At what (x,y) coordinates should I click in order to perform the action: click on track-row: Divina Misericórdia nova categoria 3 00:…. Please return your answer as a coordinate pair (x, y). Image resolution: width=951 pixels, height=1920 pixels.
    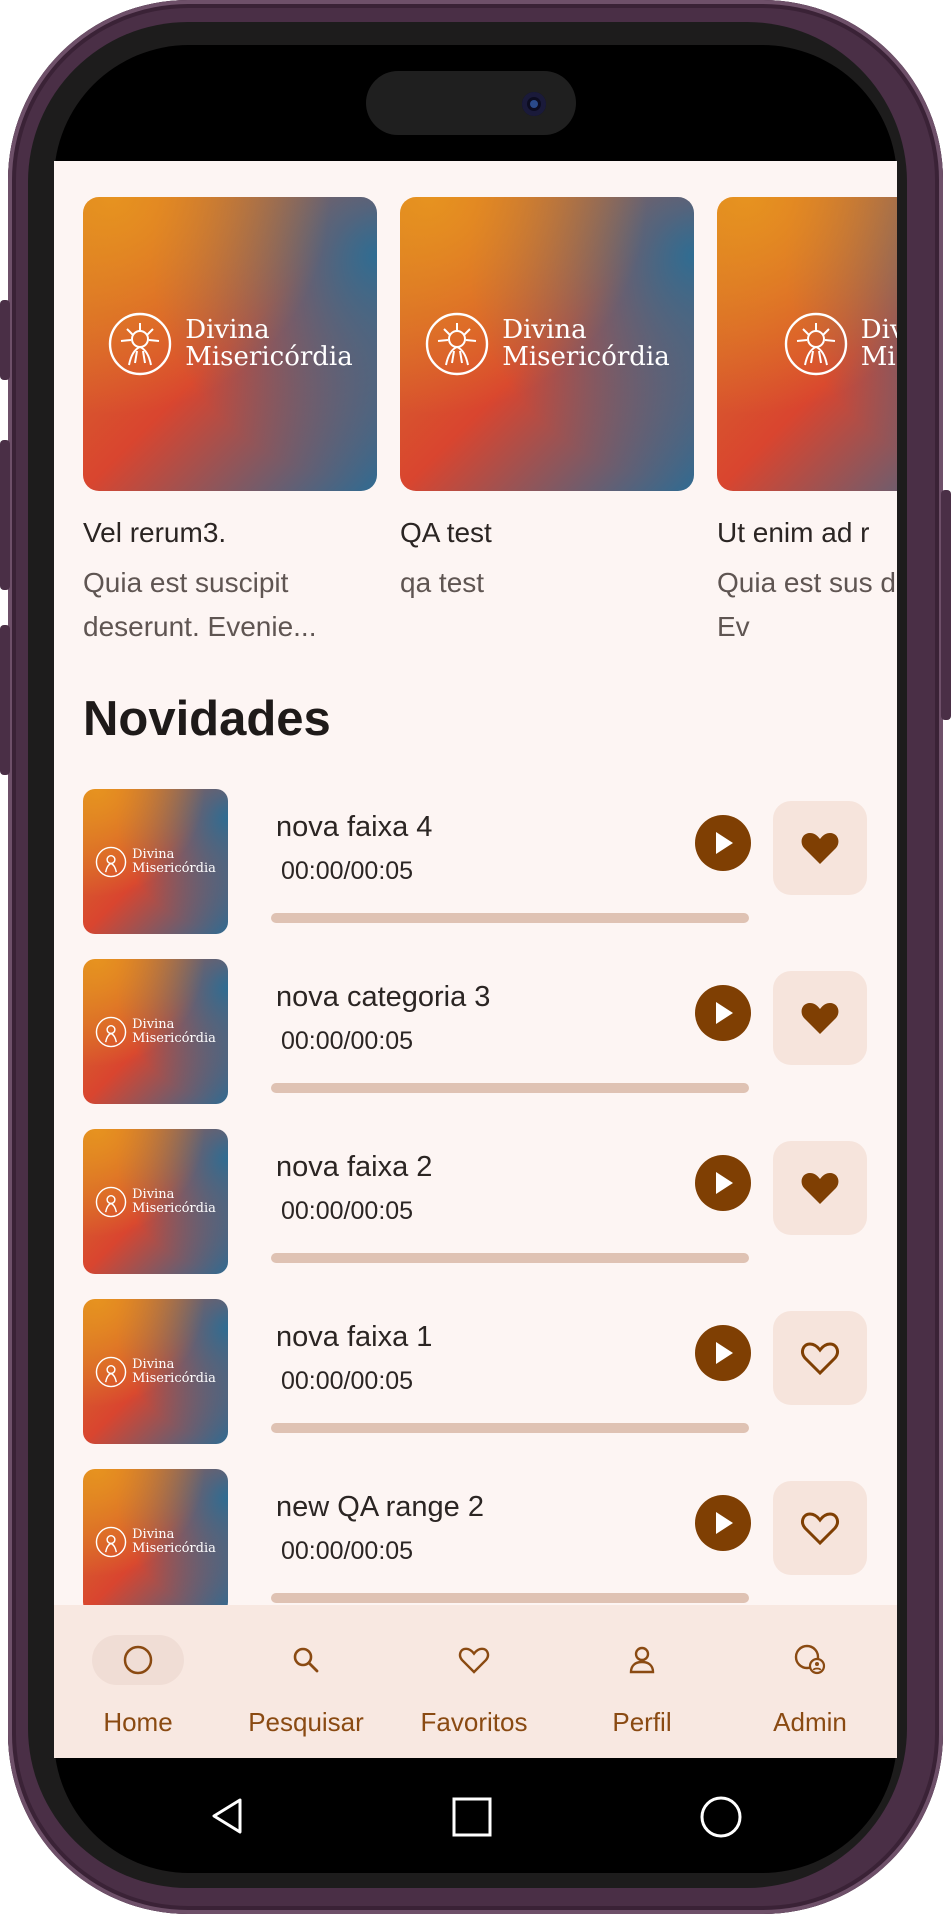
    Looking at the image, I should click on (478, 1032).